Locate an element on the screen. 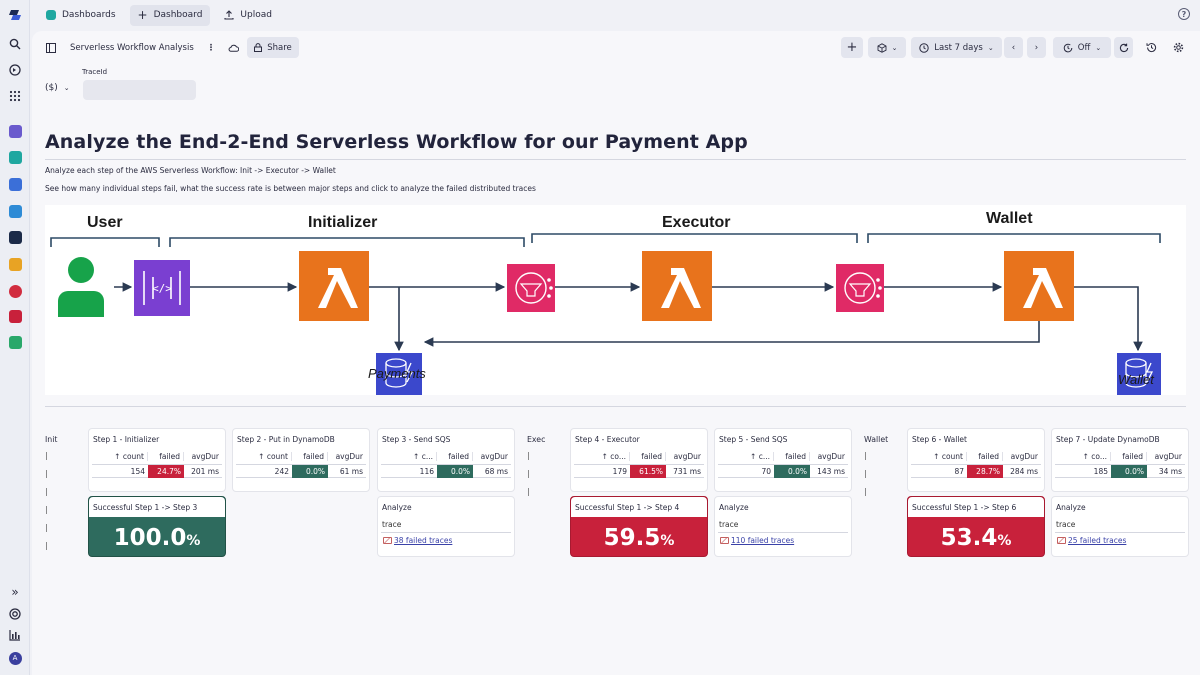 This screenshot has height=675, width=1200. problems-app-icon is located at coordinates (15, 291).